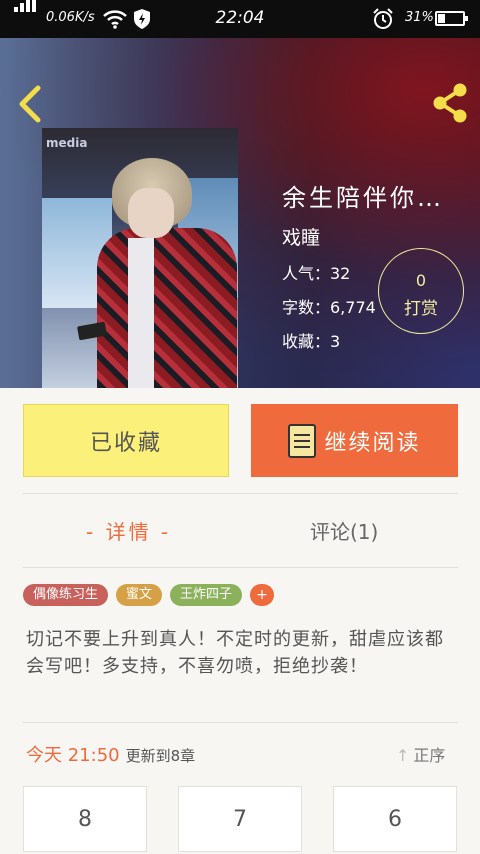  What do you see at coordinates (206, 595) in the screenshot?
I see `tag-item: 王炸四子` at bounding box center [206, 595].